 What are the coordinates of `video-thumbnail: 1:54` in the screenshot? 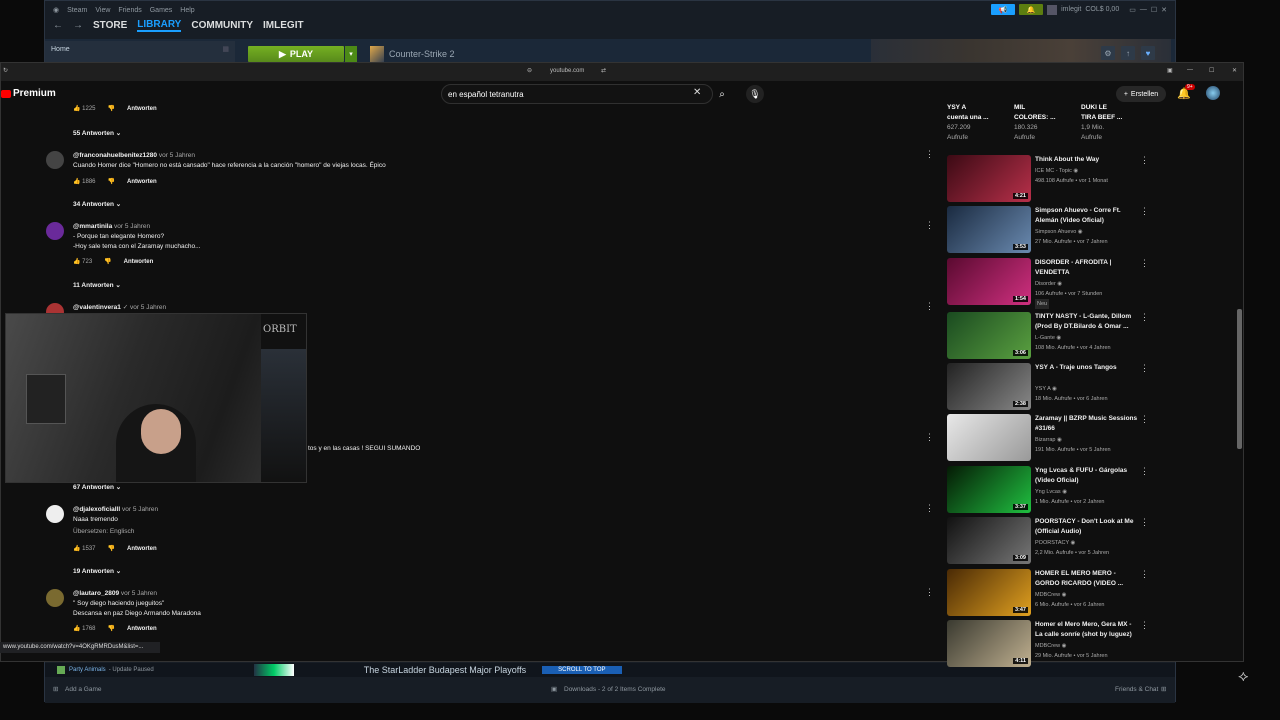 It's located at (989, 281).